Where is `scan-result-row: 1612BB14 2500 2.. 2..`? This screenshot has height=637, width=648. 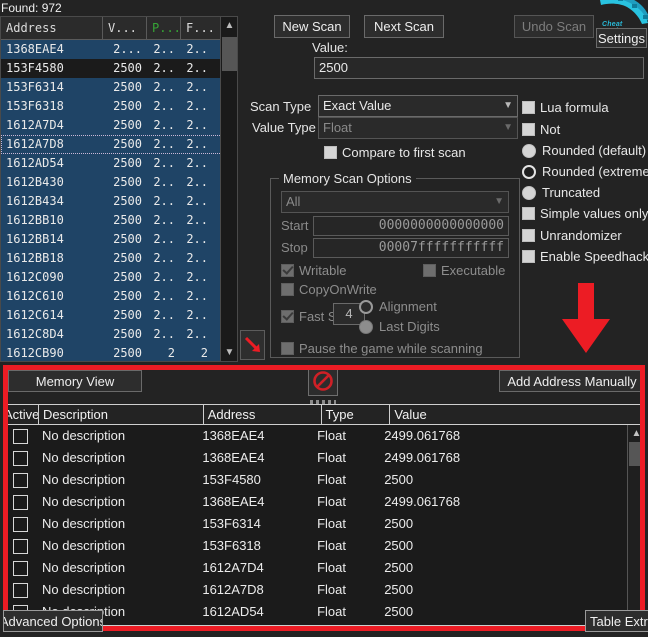
scan-result-row: 1612BB14 2500 2.. 2.. is located at coordinates (111, 239).